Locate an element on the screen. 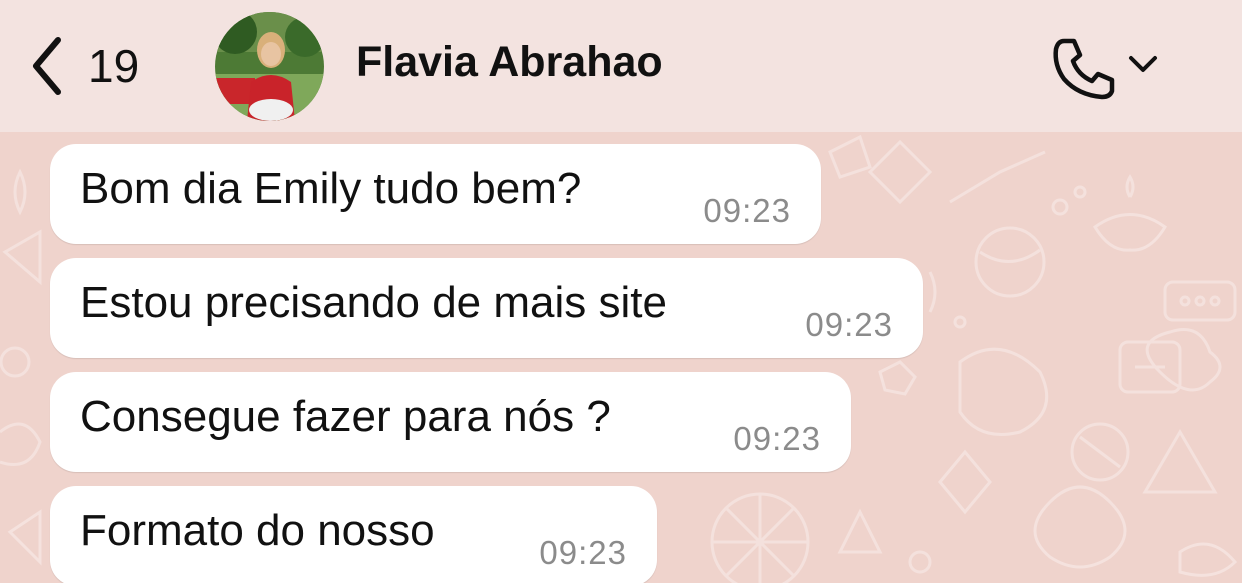  call-options-button is located at coordinates (1143, 65).